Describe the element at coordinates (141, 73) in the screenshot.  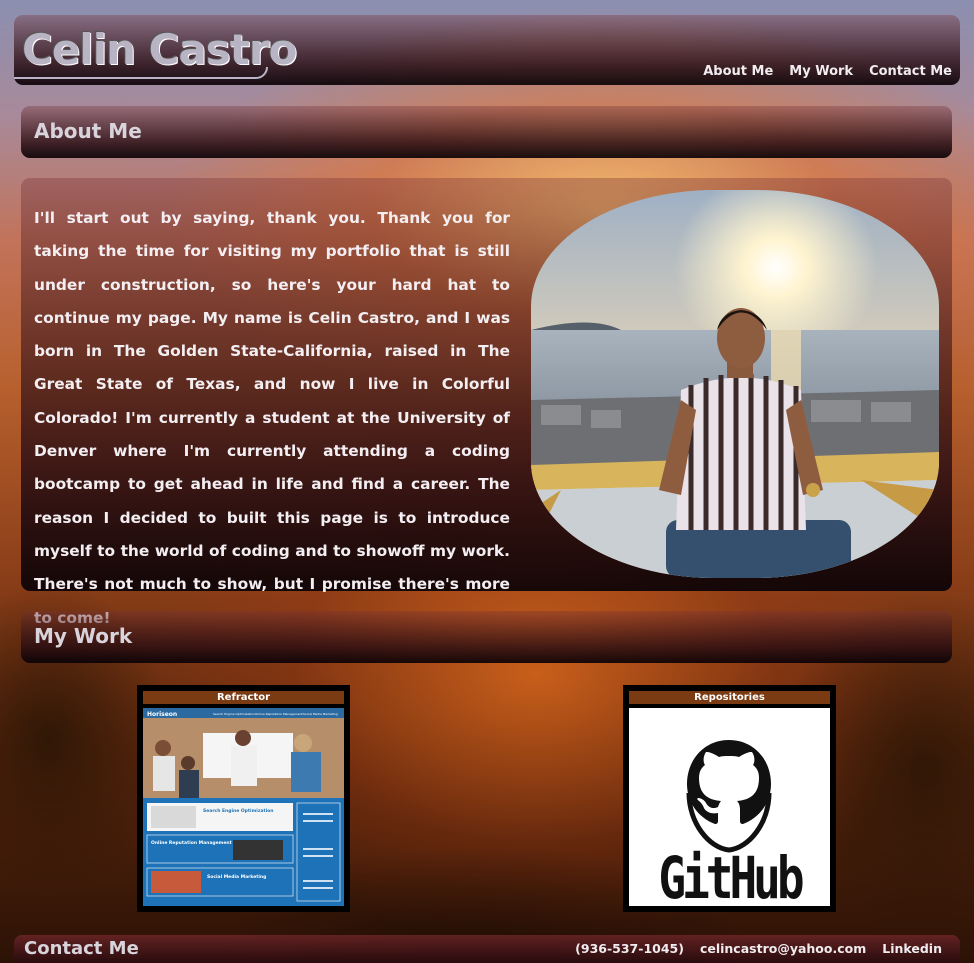
I see `title-underline` at that location.